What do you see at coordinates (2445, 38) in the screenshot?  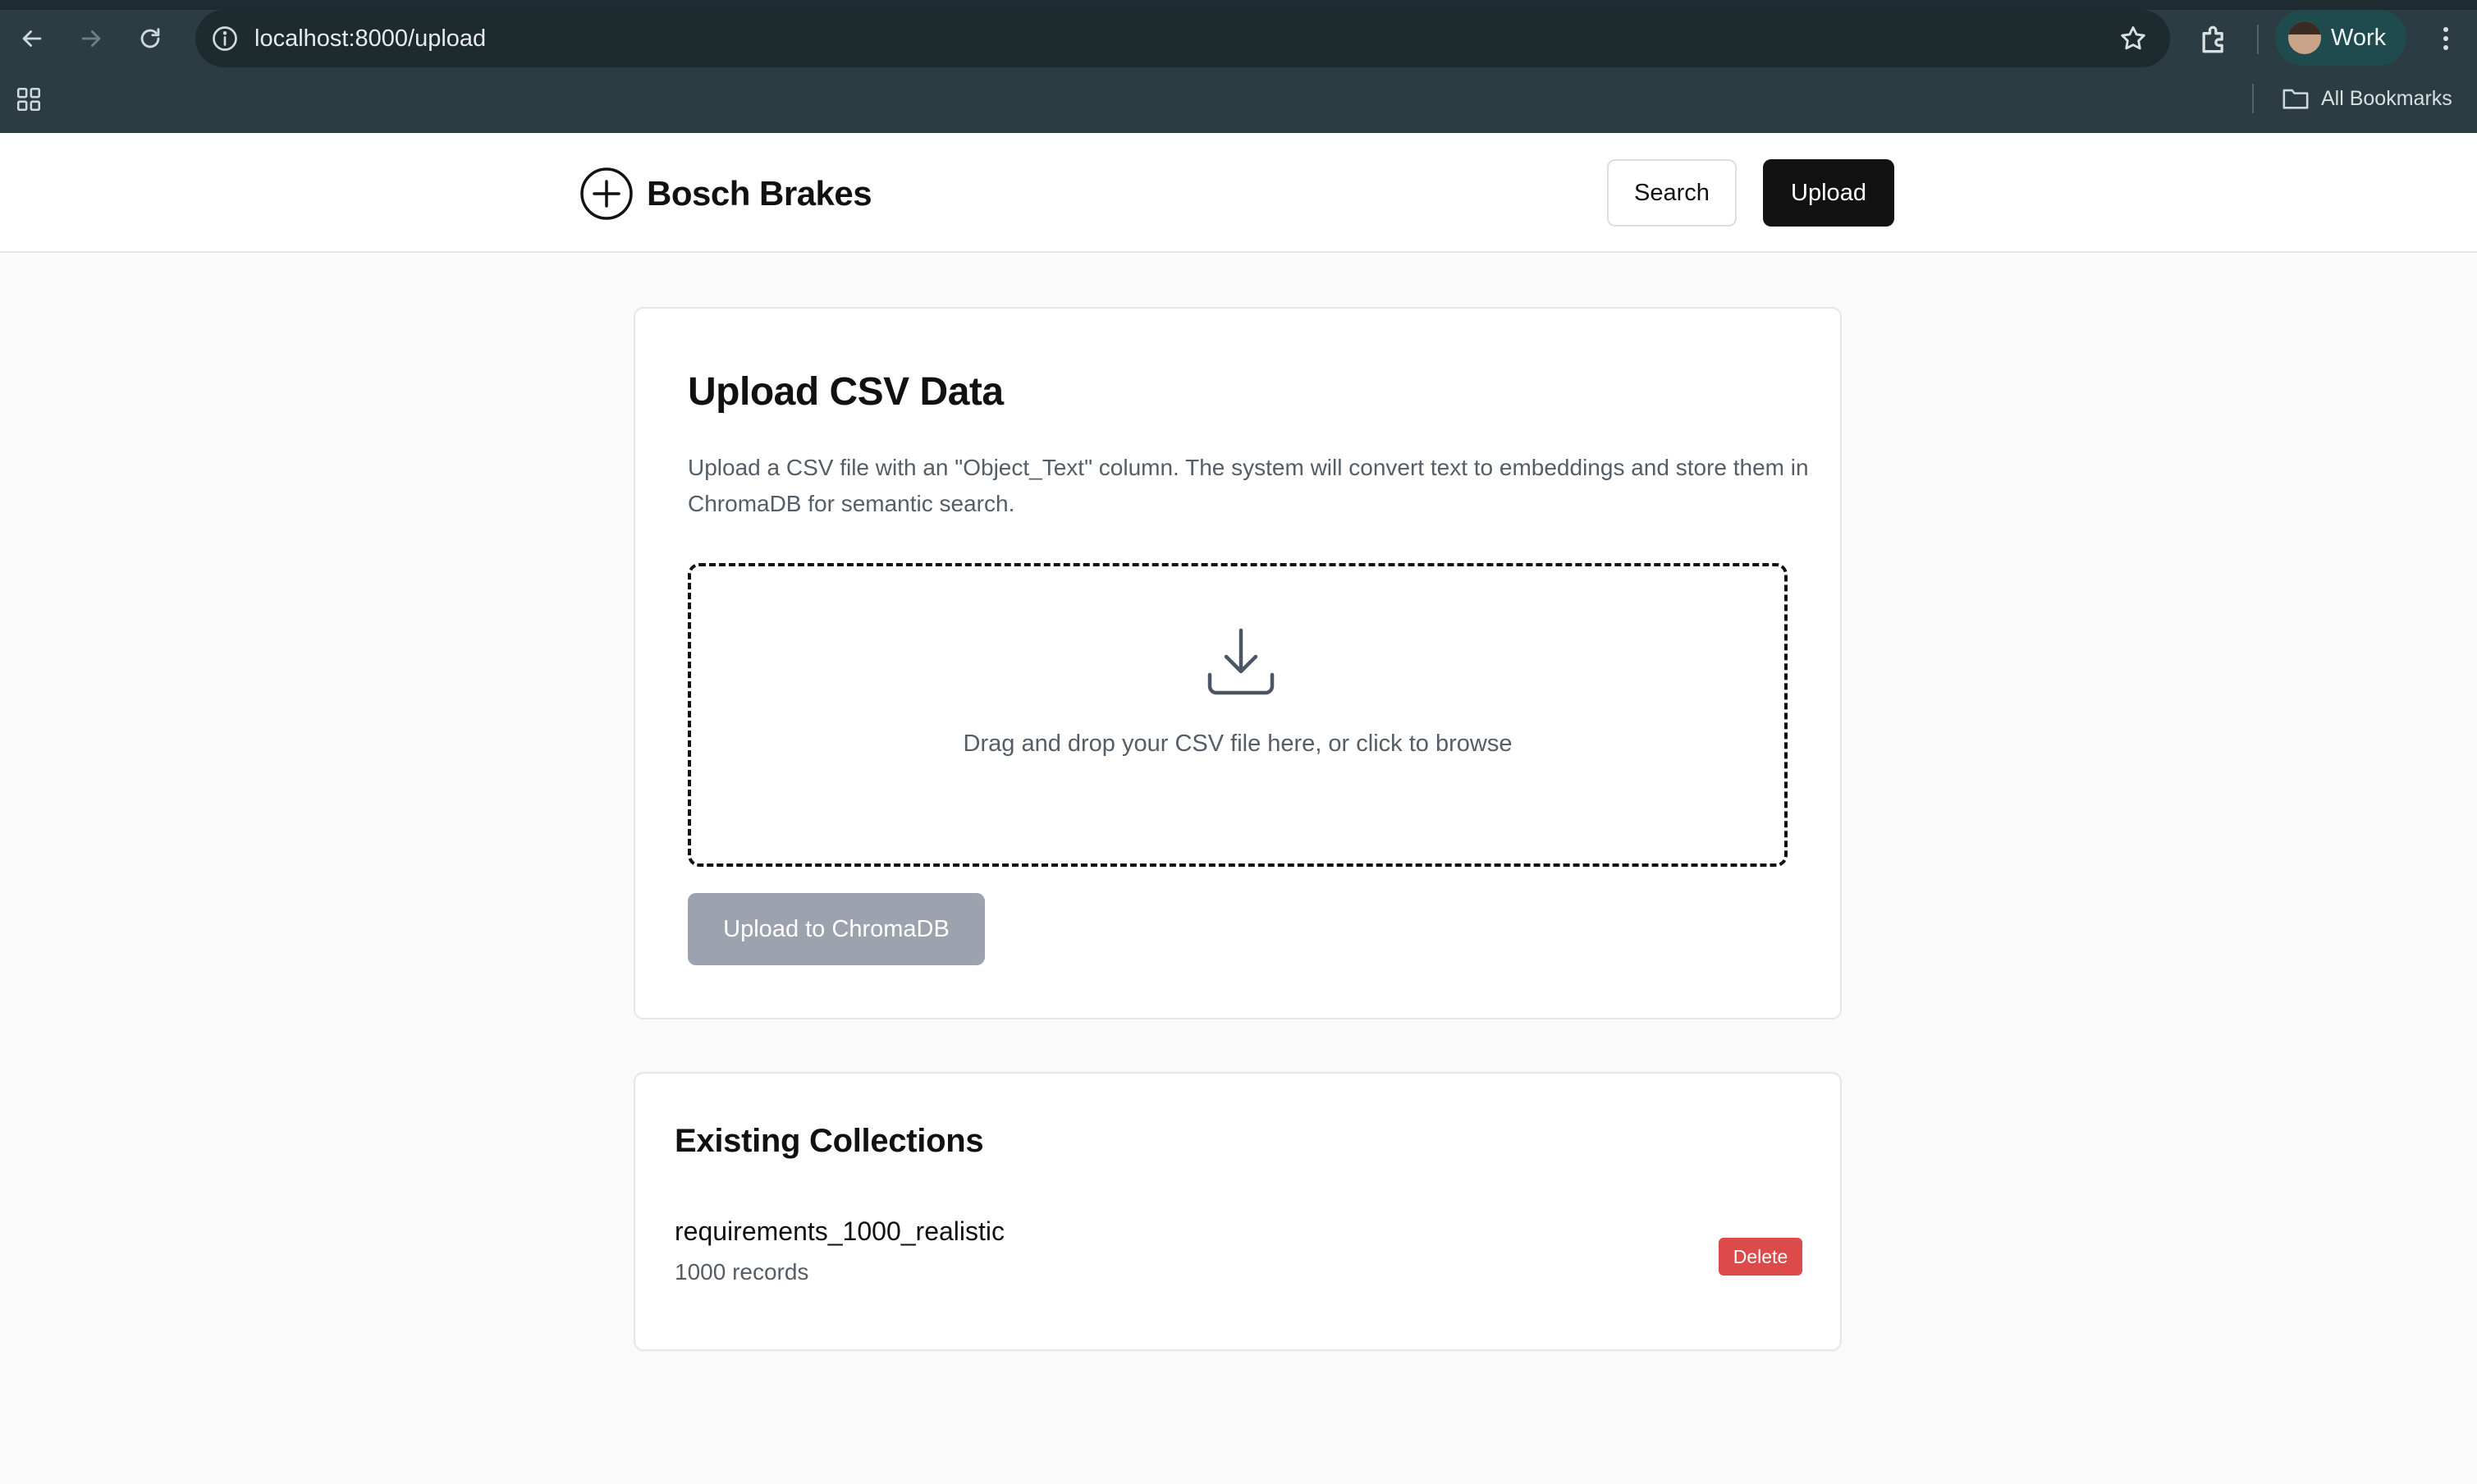 I see `browser-menu-button` at bounding box center [2445, 38].